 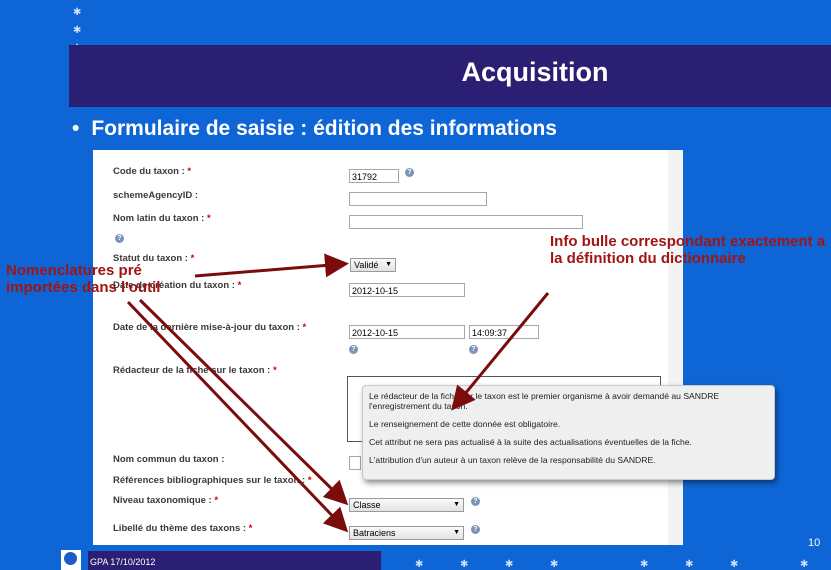 What do you see at coordinates (83, 279) in the screenshot?
I see `annotation-nomenclatures: Nomenclatures pré importées dans l'outil` at bounding box center [83, 279].